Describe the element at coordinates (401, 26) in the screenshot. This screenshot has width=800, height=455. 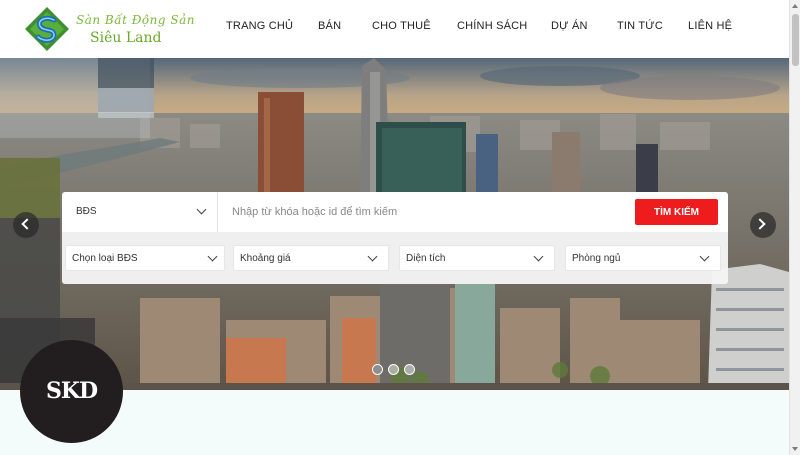
I see `nav-item-rent: CHO THUÊ` at that location.